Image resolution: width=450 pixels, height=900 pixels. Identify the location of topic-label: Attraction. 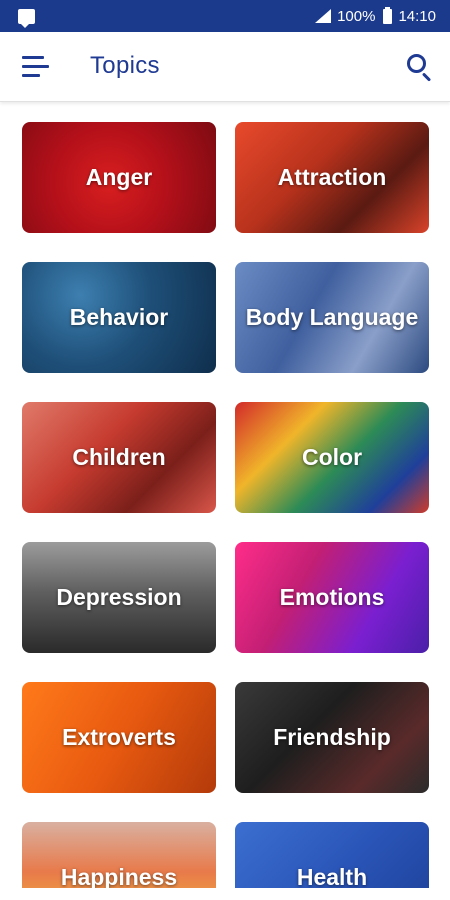
(332, 177).